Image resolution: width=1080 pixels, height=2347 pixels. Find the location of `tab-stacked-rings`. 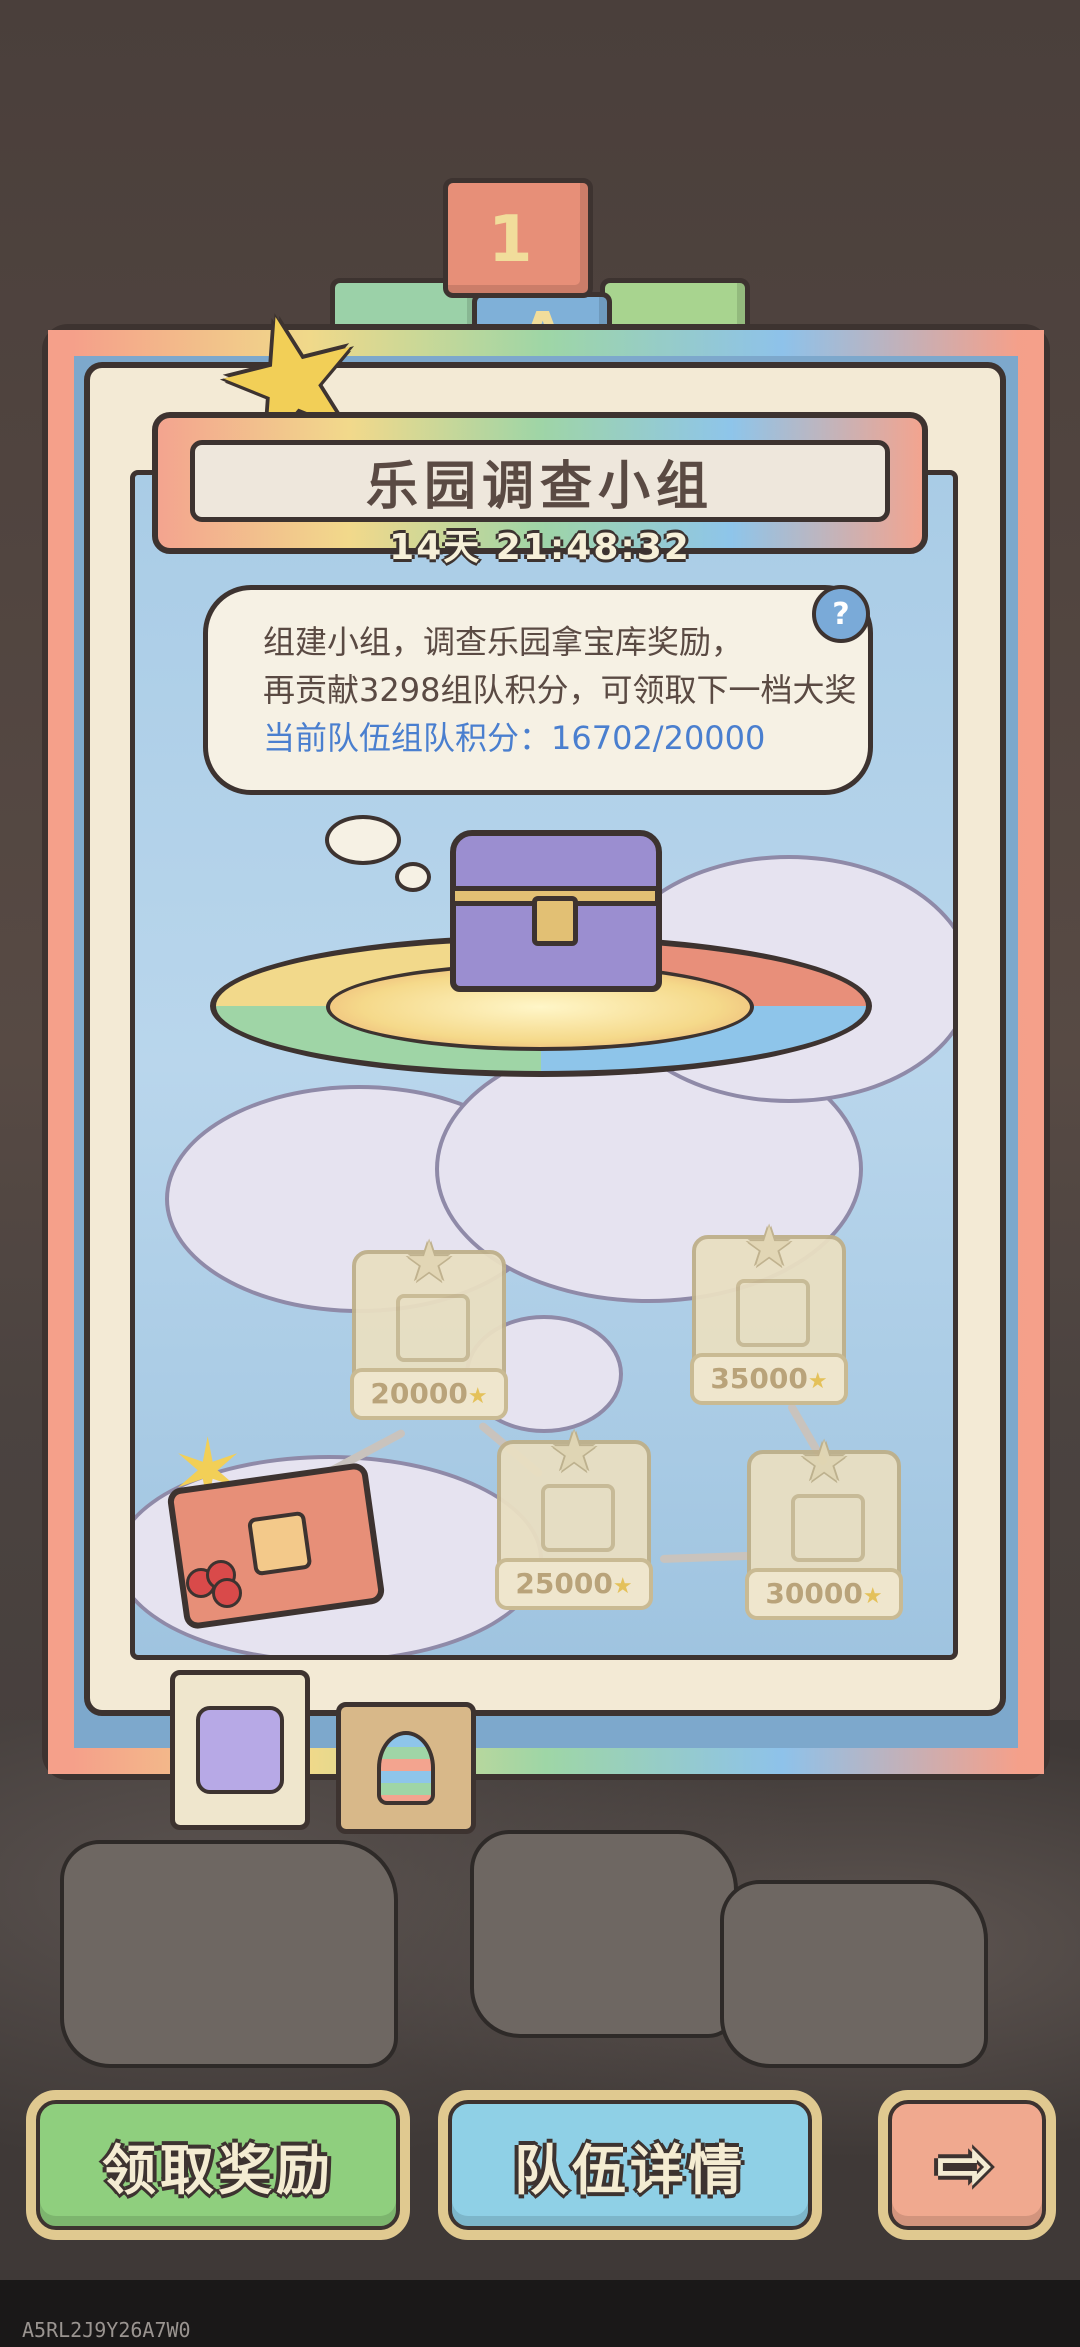

tab-stacked-rings is located at coordinates (406, 1768).